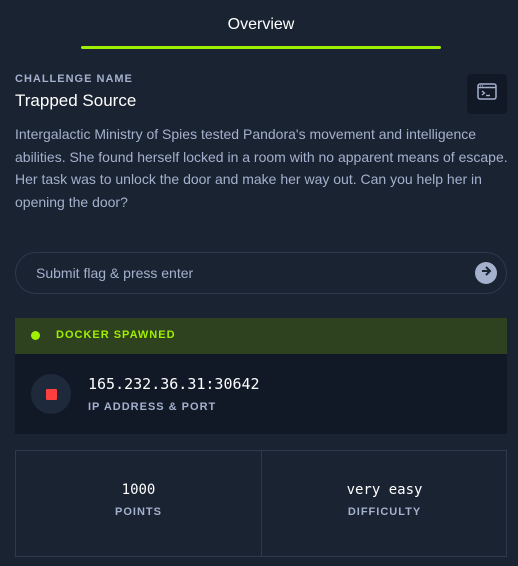 This screenshot has height=566, width=518. I want to click on arrow-right-icon, so click(486, 273).